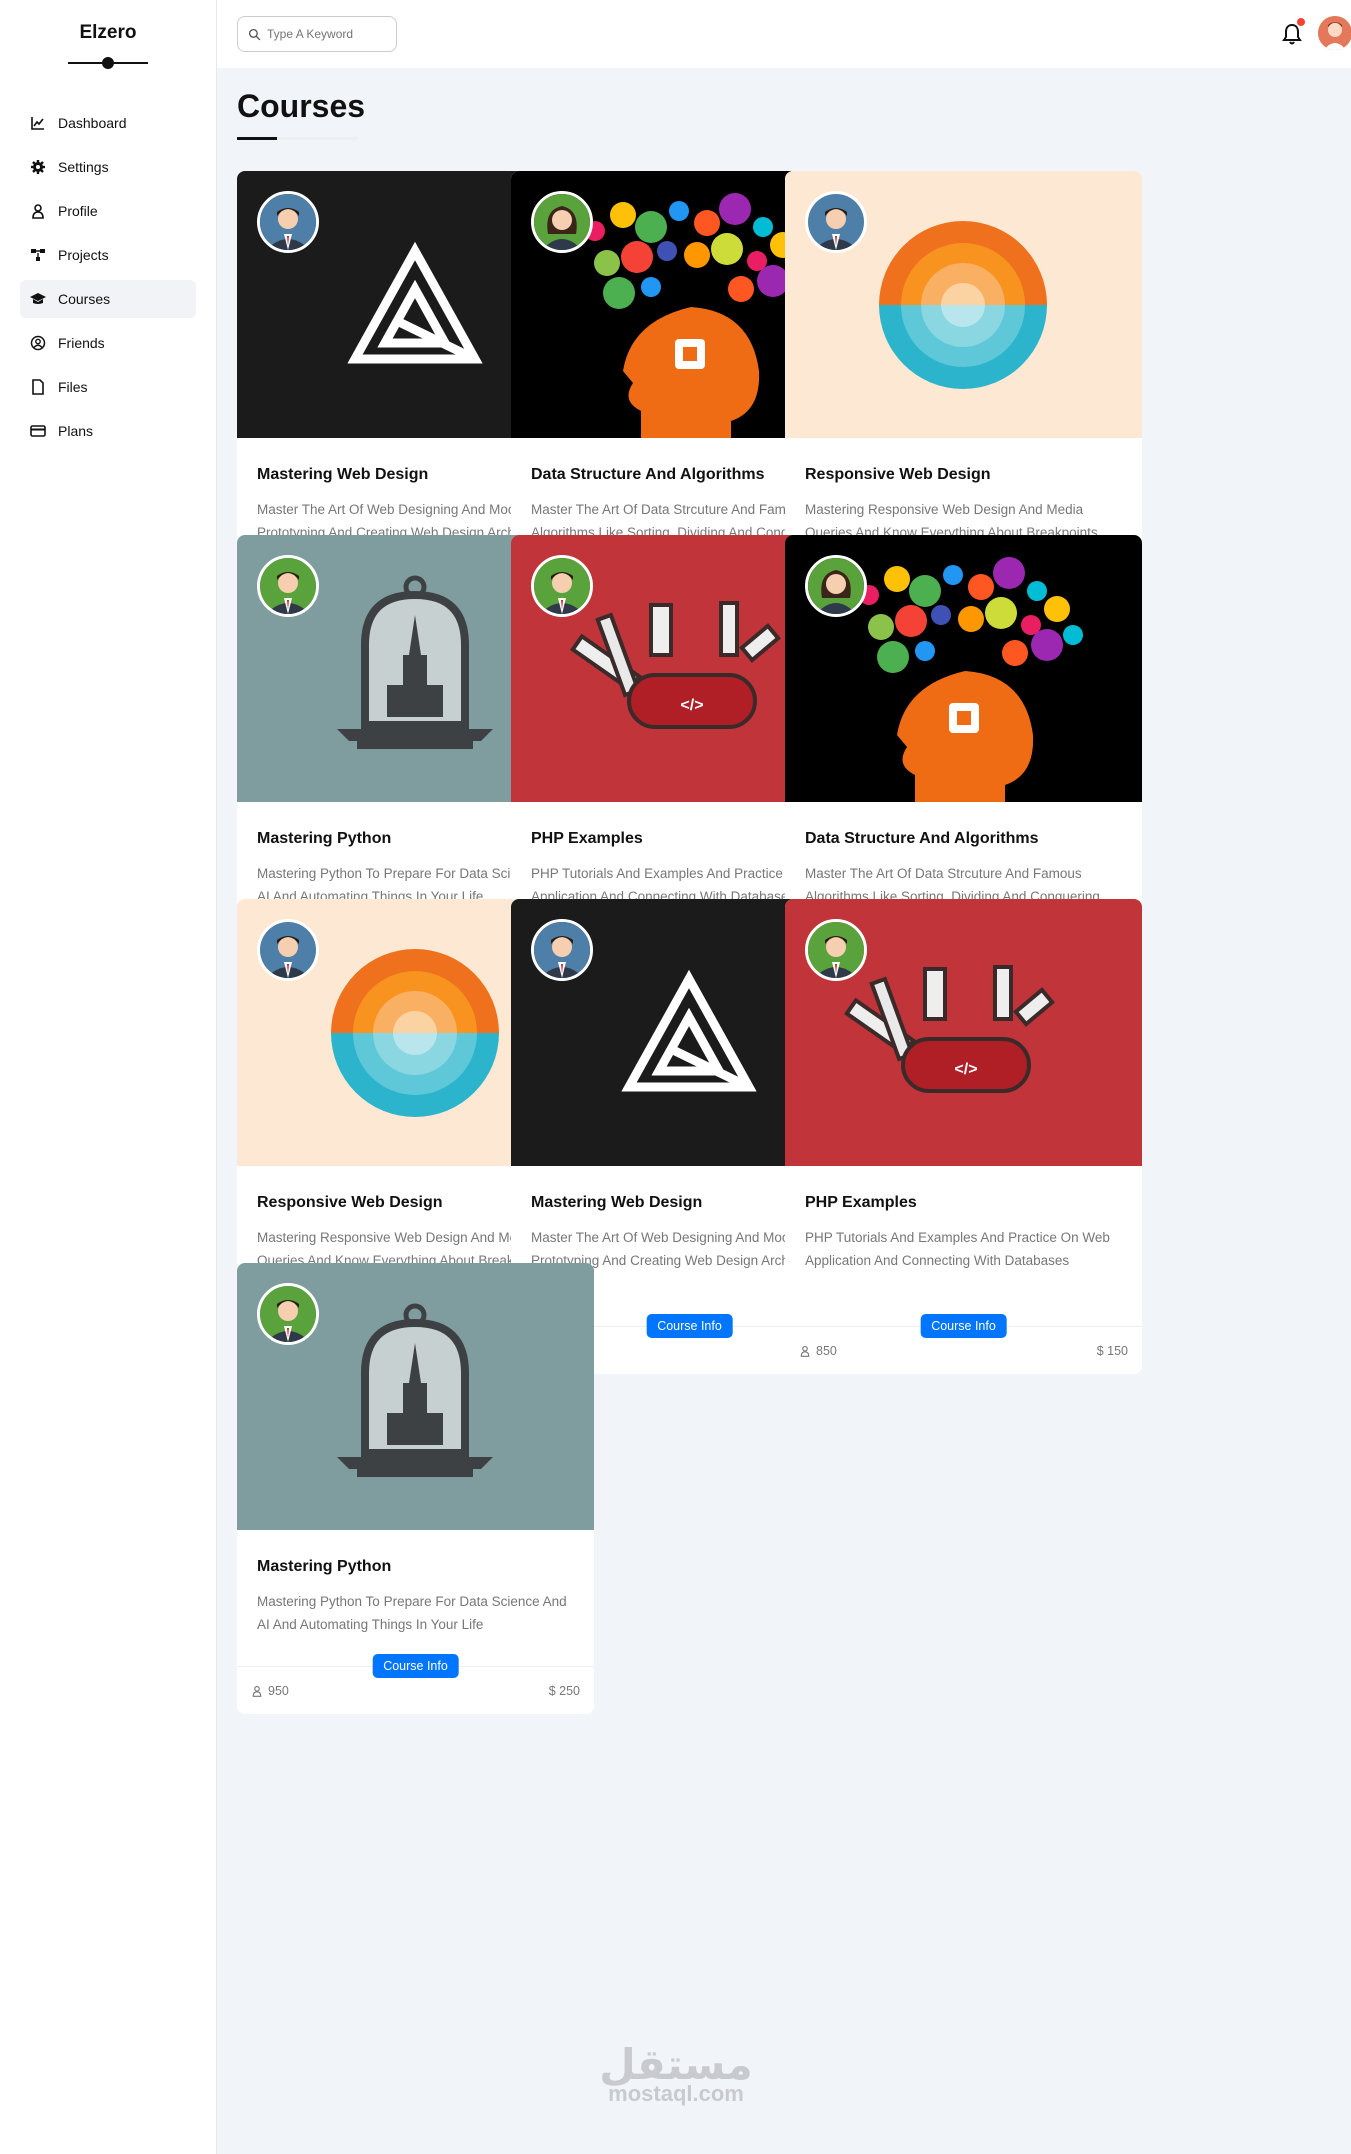 The image size is (1351, 2154). What do you see at coordinates (108, 431) in the screenshot?
I see `sidebar-item-plans: Plans` at bounding box center [108, 431].